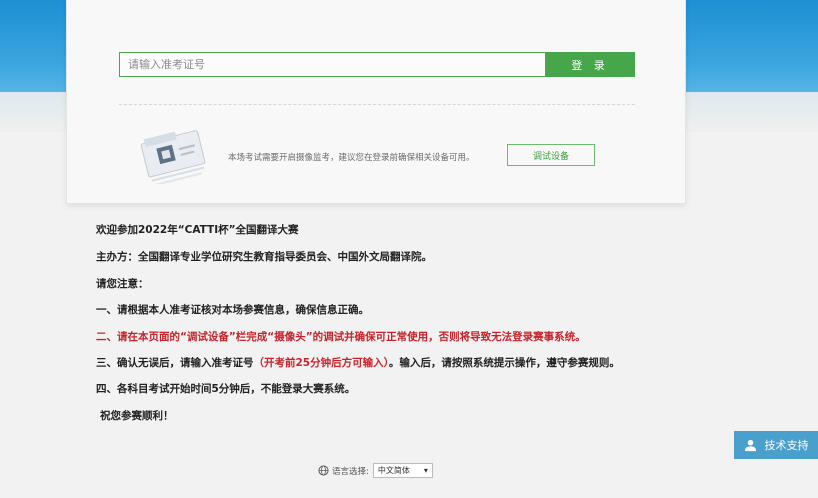 This screenshot has width=818, height=498. What do you see at coordinates (590, 64) in the screenshot?
I see `login-button: 登 录` at bounding box center [590, 64].